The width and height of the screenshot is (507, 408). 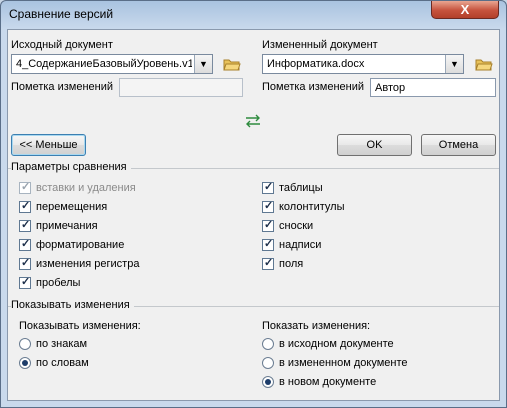 What do you see at coordinates (458, 145) in the screenshot?
I see `cancel-button: Отмена` at bounding box center [458, 145].